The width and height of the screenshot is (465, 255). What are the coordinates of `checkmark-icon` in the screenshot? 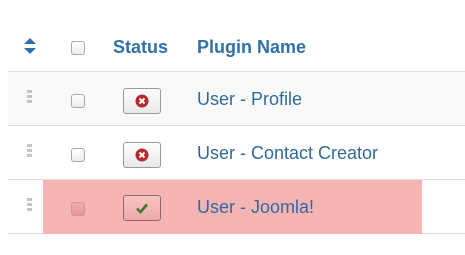 It's located at (142, 208).